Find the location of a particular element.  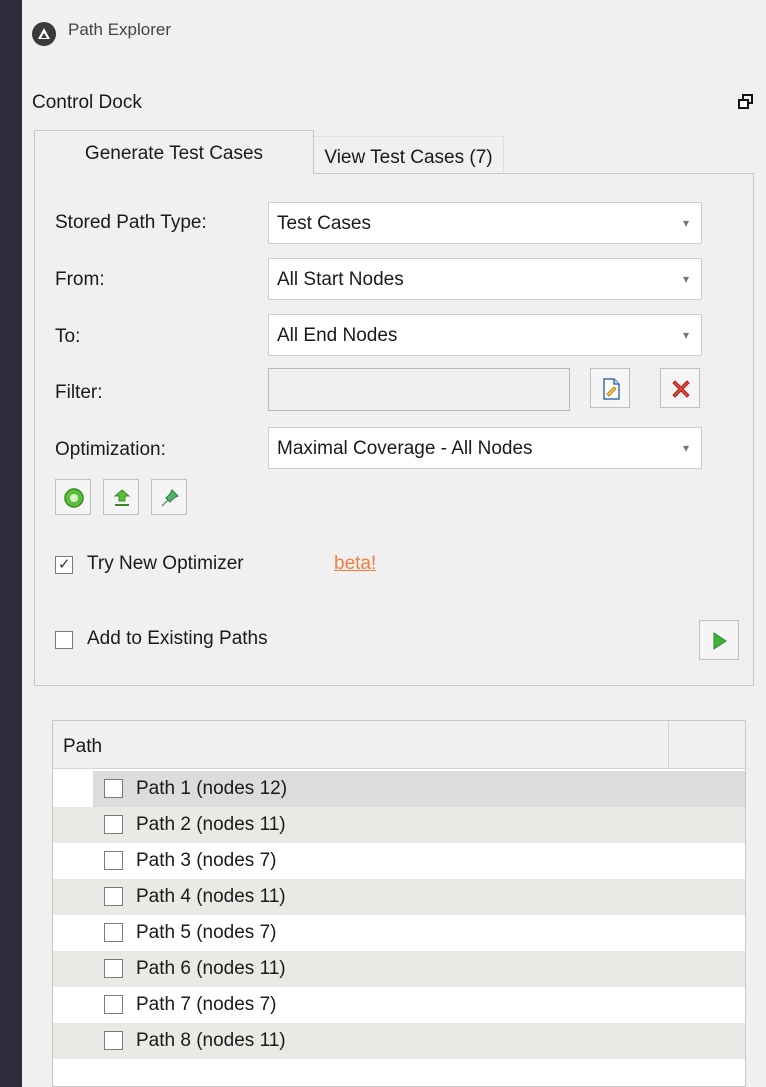

dock-title: Control Dock is located at coordinates (87, 102).